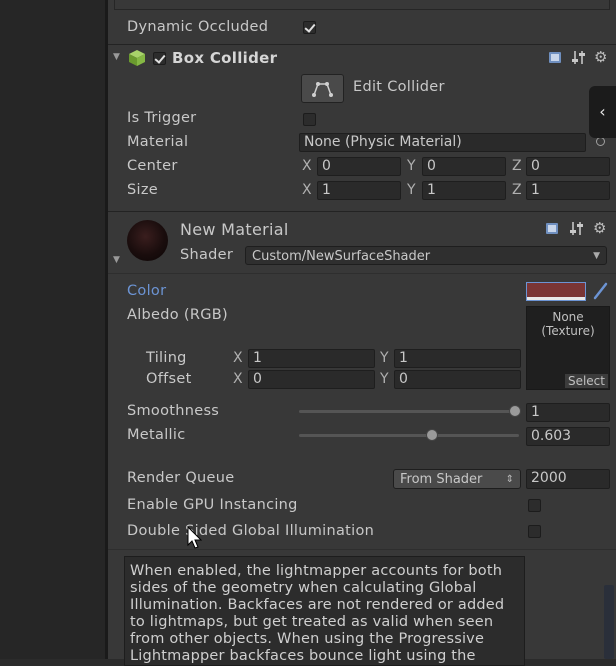 Image resolution: width=616 pixels, height=666 pixels. I want to click on center-label: Center, so click(152, 166).